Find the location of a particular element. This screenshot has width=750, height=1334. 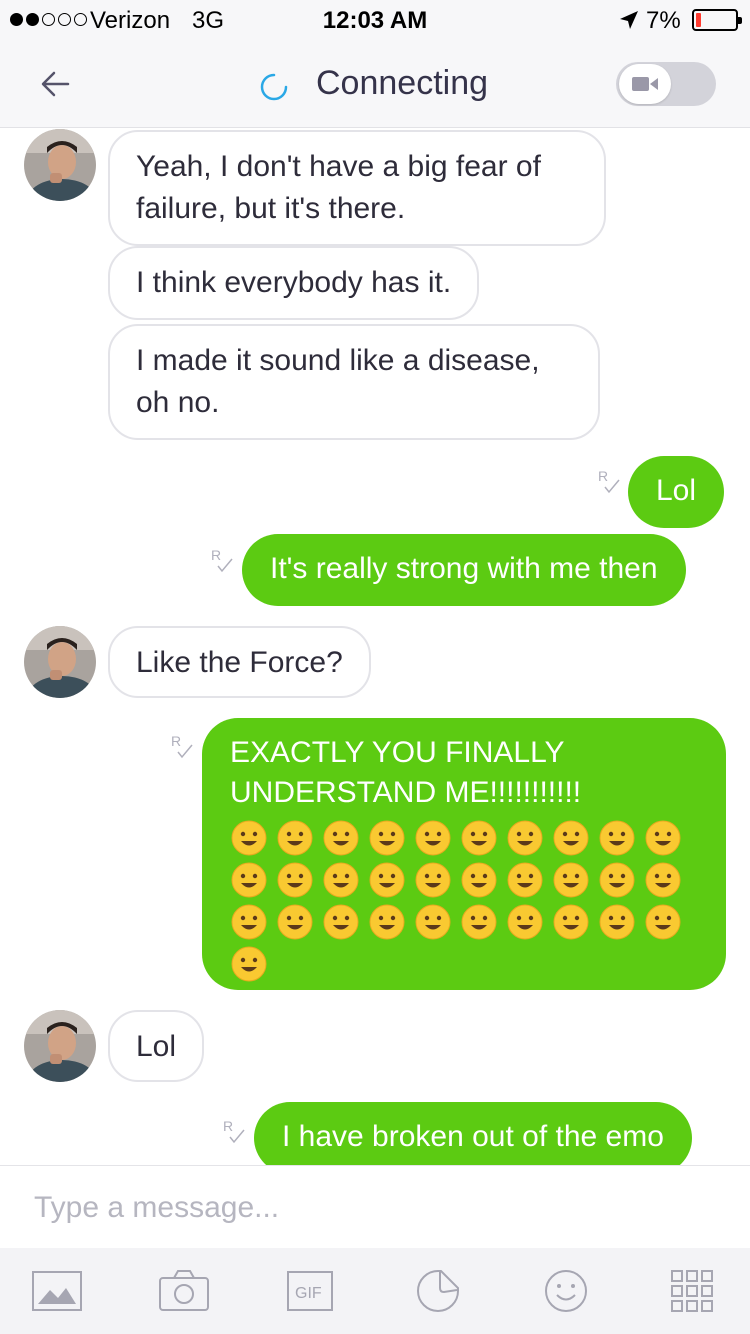

emoji-icon: 😄 is located at coordinates (341, 838).